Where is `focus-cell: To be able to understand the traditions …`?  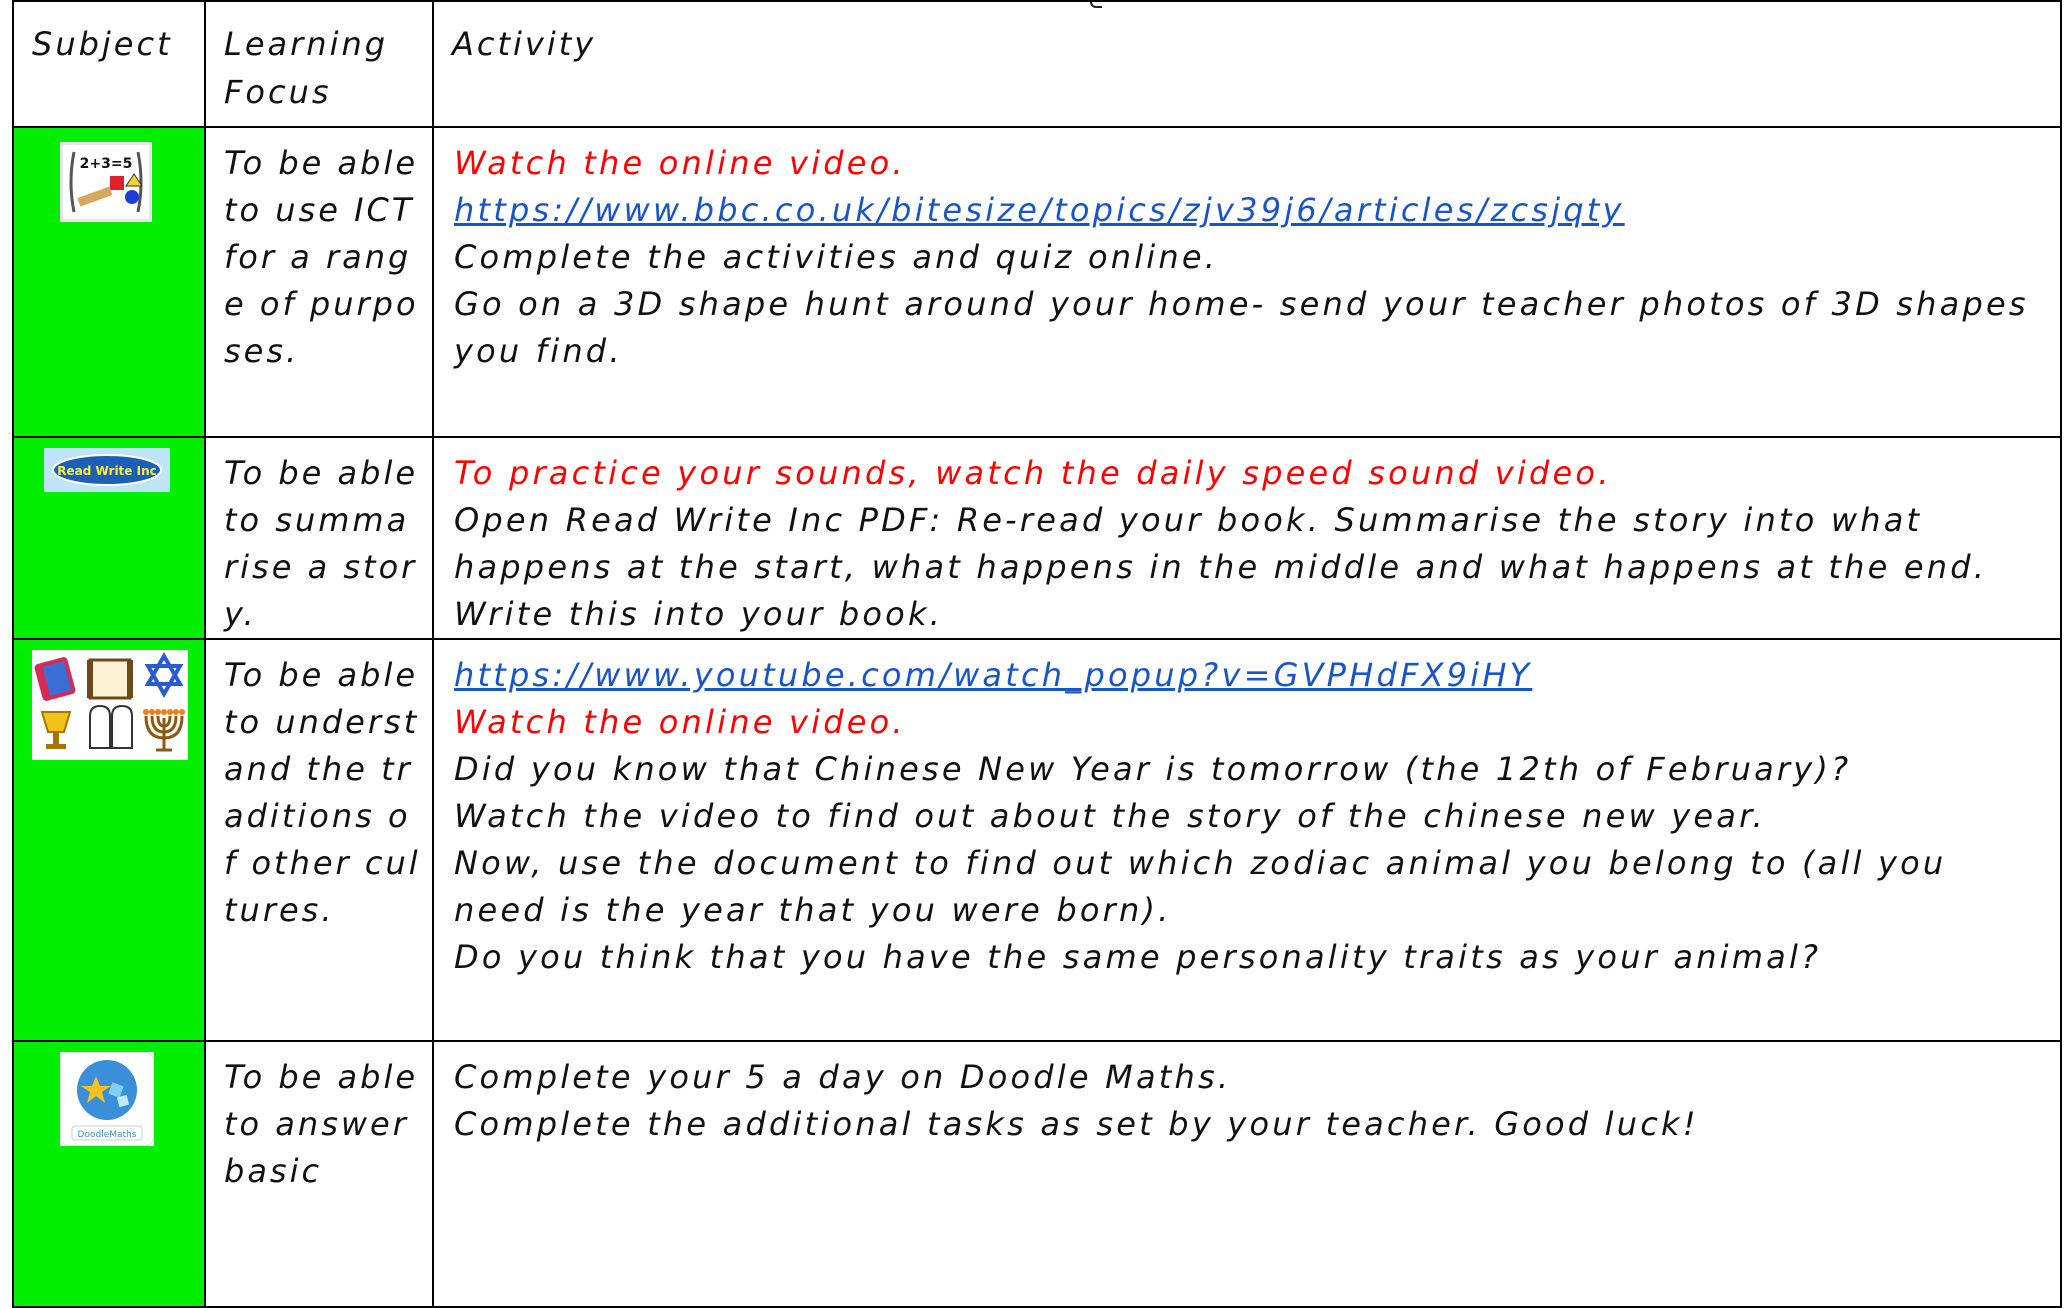 focus-cell: To be able to understand the traditions … is located at coordinates (319, 840).